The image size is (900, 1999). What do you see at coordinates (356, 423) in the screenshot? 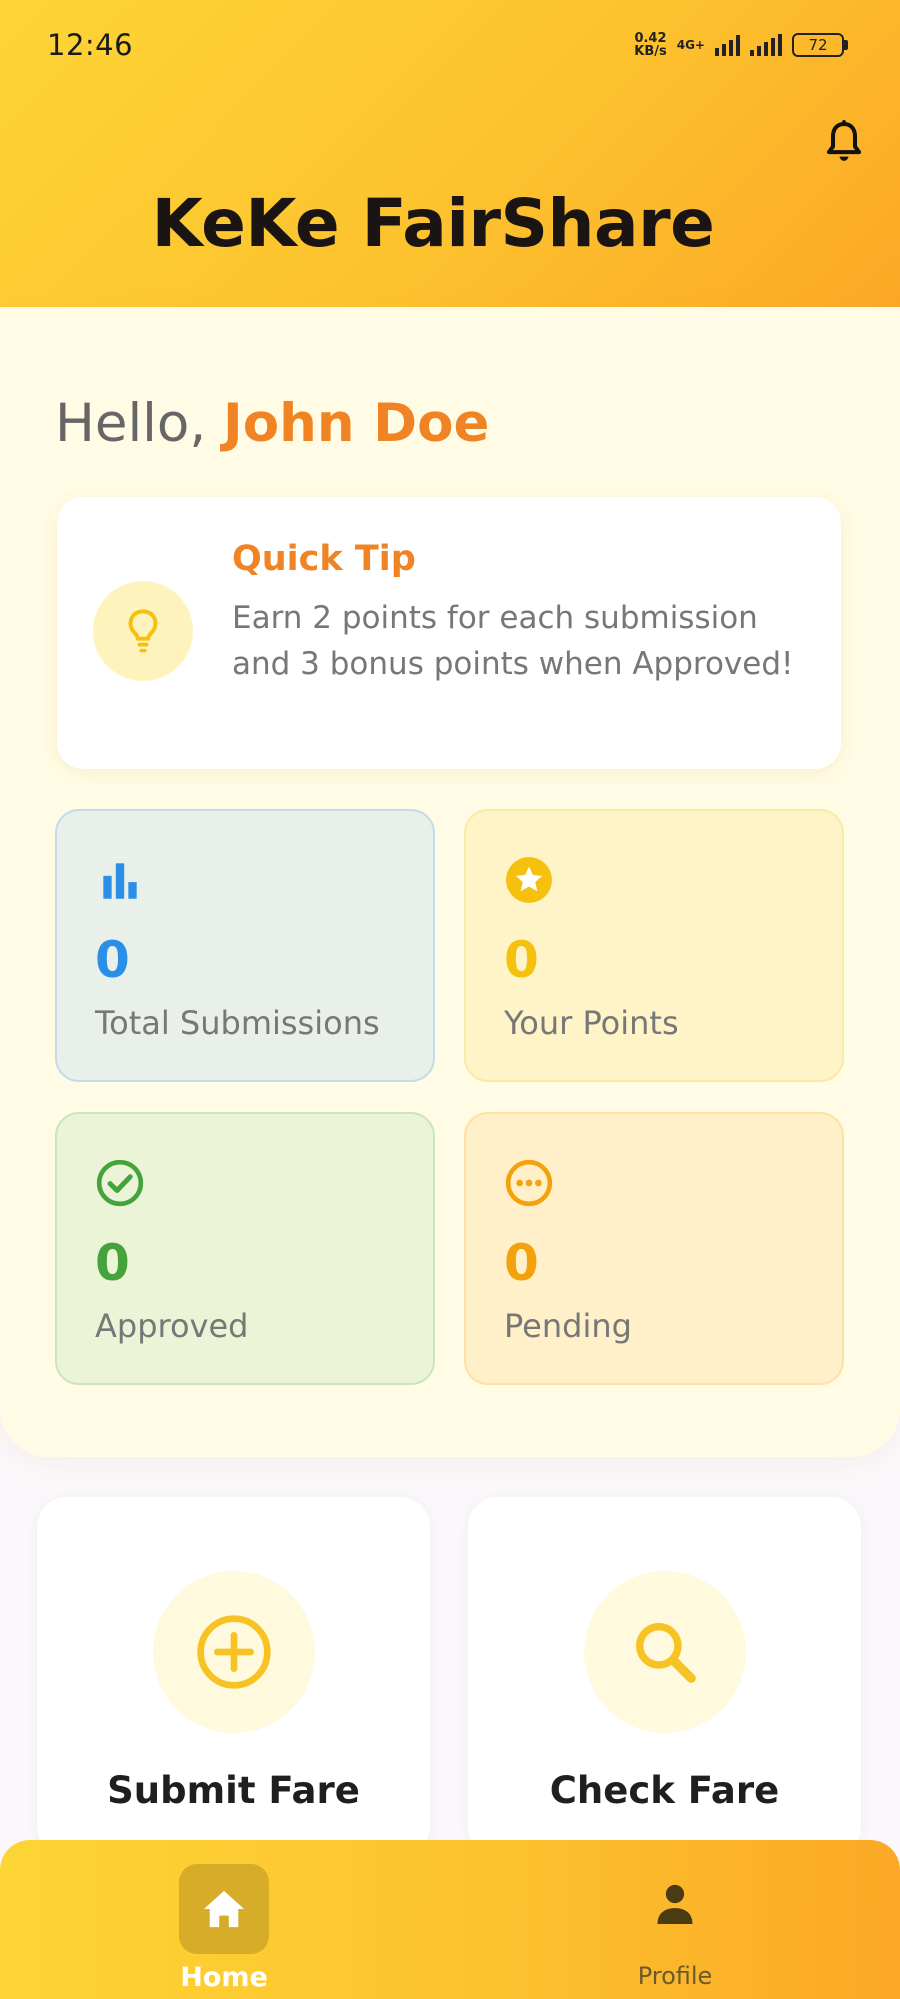
I see `user-name: John Doe` at bounding box center [356, 423].